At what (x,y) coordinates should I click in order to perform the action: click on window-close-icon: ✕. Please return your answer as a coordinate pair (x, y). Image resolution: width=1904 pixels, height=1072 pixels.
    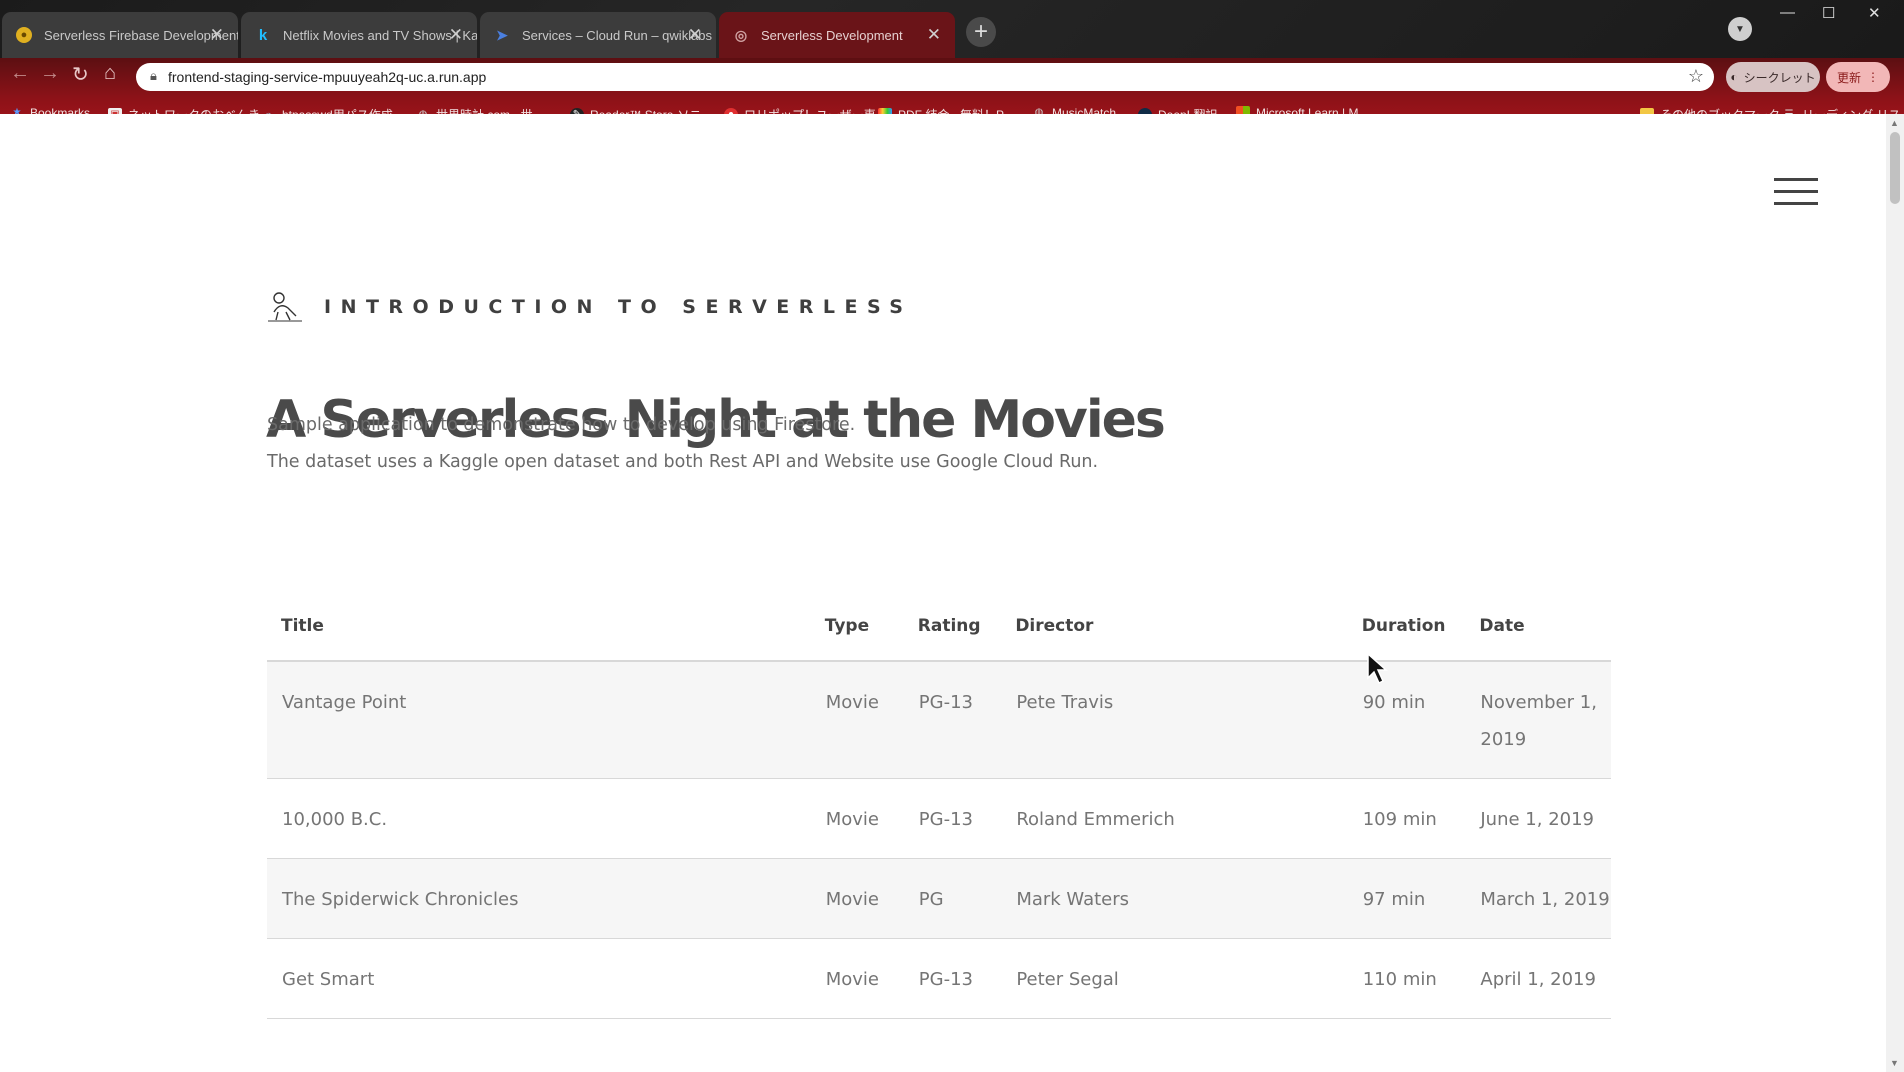
    Looking at the image, I should click on (1874, 13).